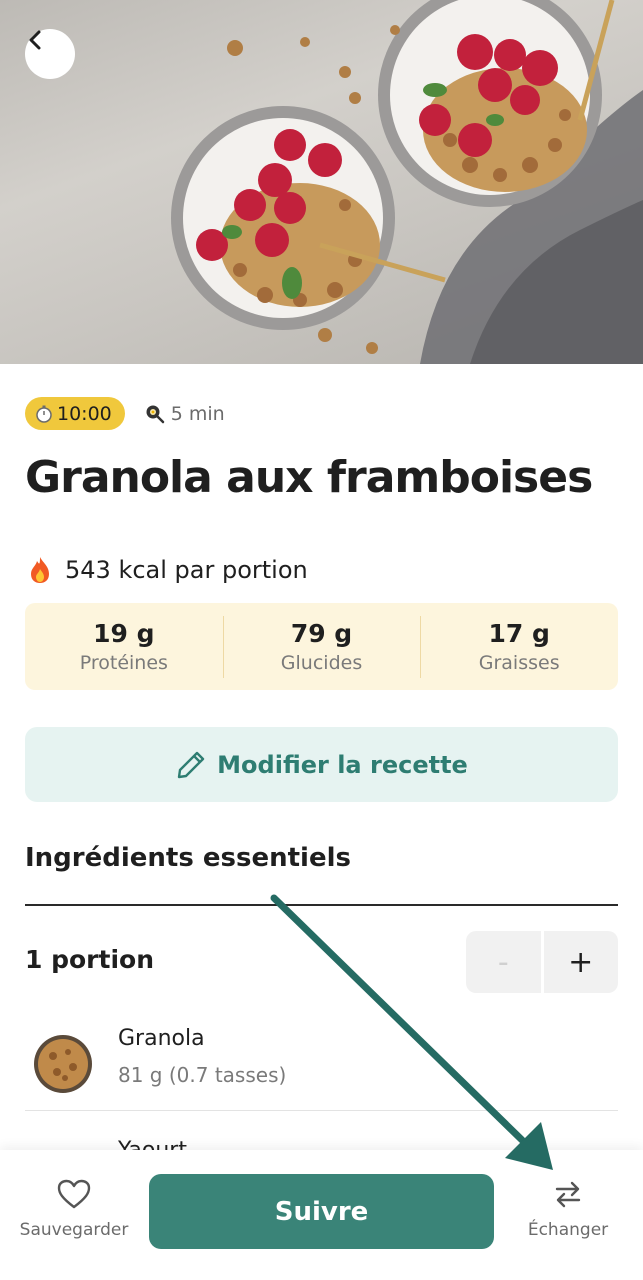 Image resolution: width=643 pixels, height=1280 pixels. I want to click on ingredient-divider, so click(321, 1110).